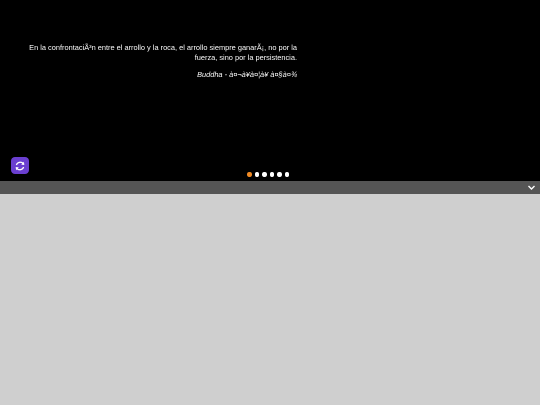 The image size is (540, 405). What do you see at coordinates (268, 174) in the screenshot?
I see `carousel-dots` at bounding box center [268, 174].